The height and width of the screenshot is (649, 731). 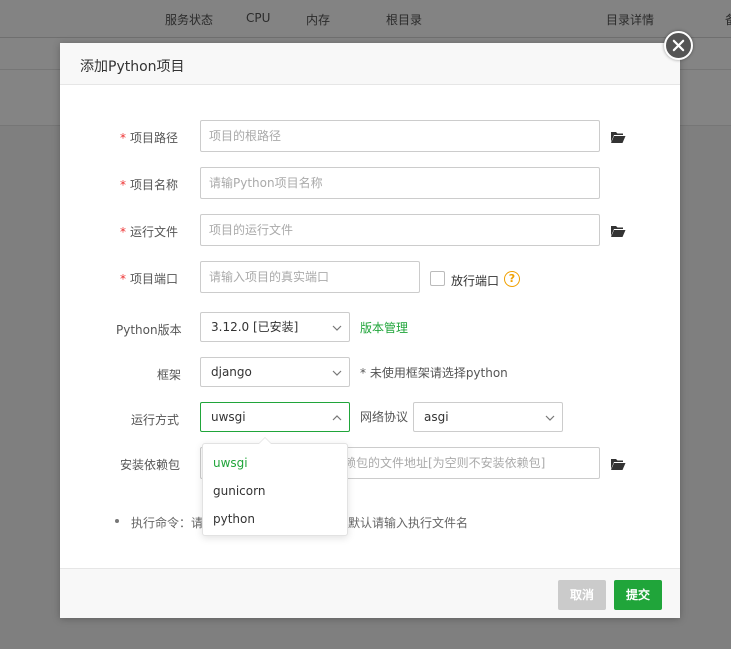 What do you see at coordinates (132, 67) in the screenshot?
I see `dialog-title: 添加Python项目` at bounding box center [132, 67].